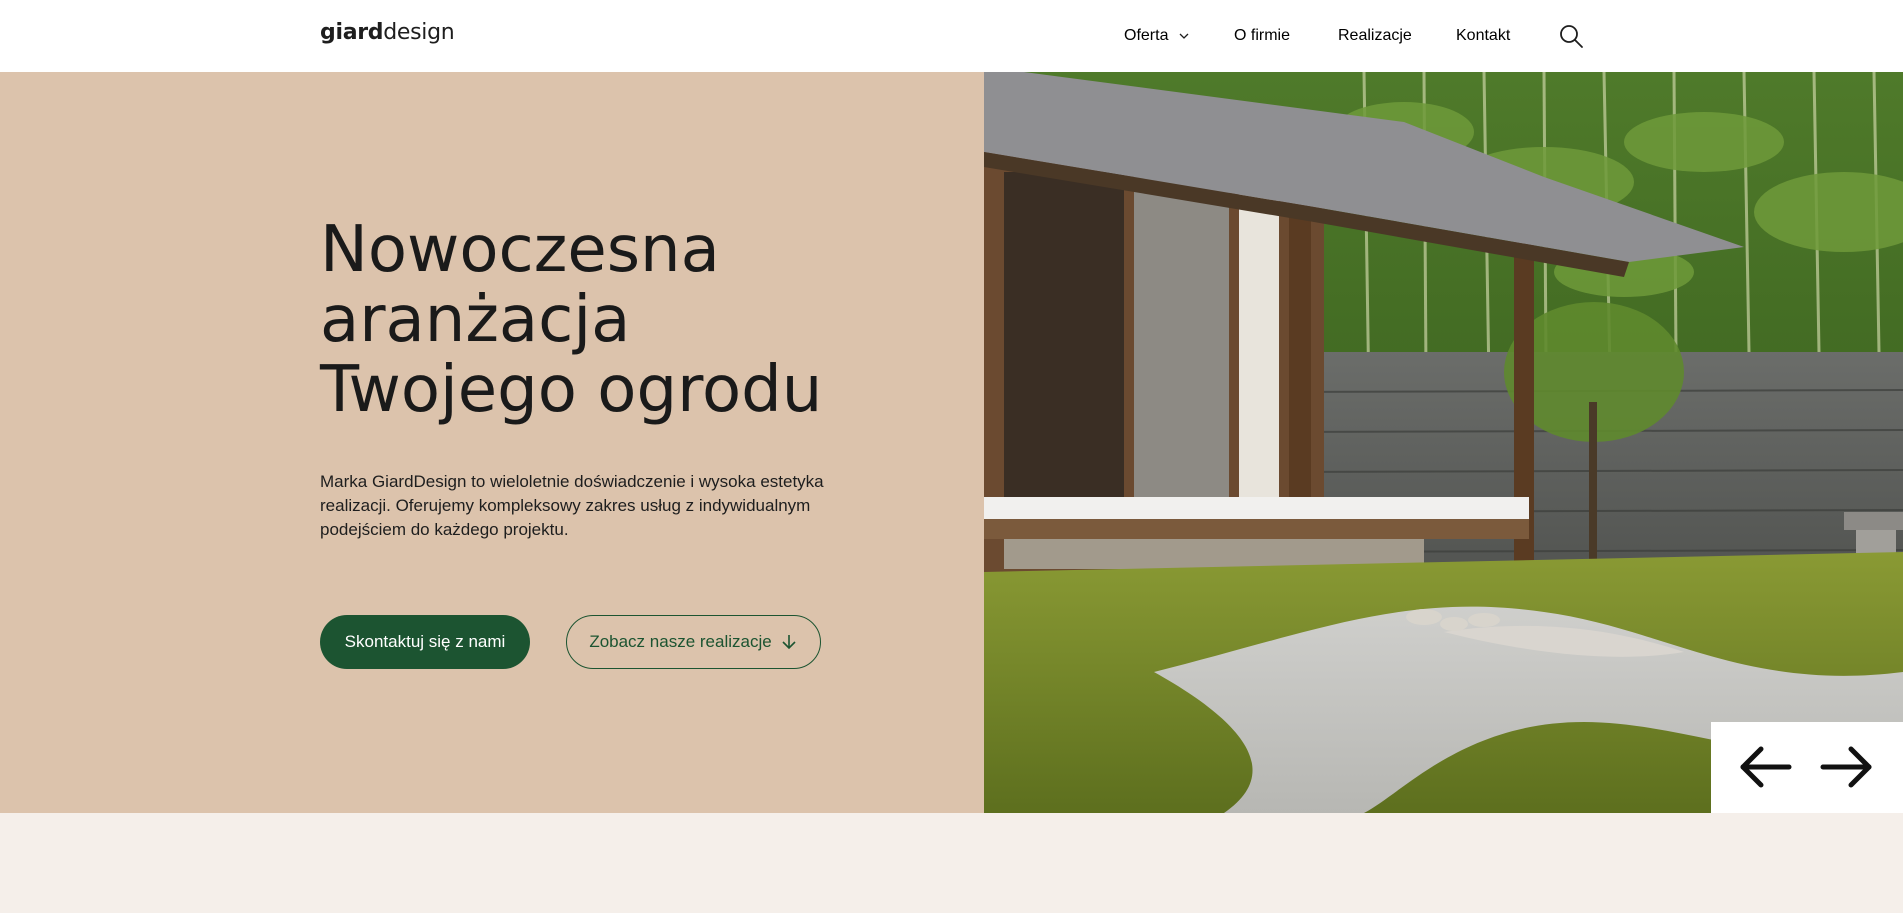 The height and width of the screenshot is (913, 1903). Describe the element at coordinates (1807, 767) in the screenshot. I see `slider-controls` at that location.